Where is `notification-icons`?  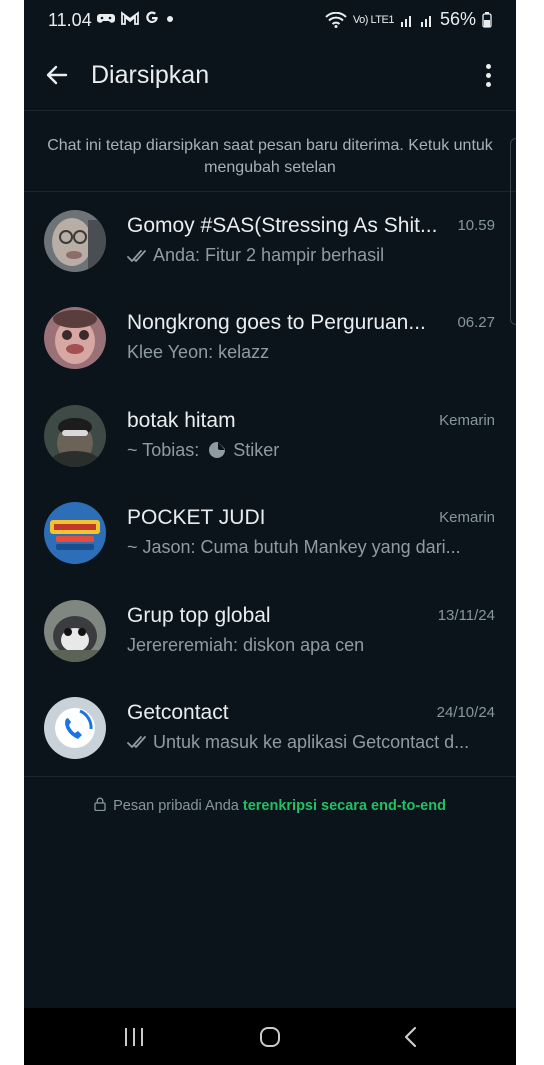
notification-icons is located at coordinates (136, 18).